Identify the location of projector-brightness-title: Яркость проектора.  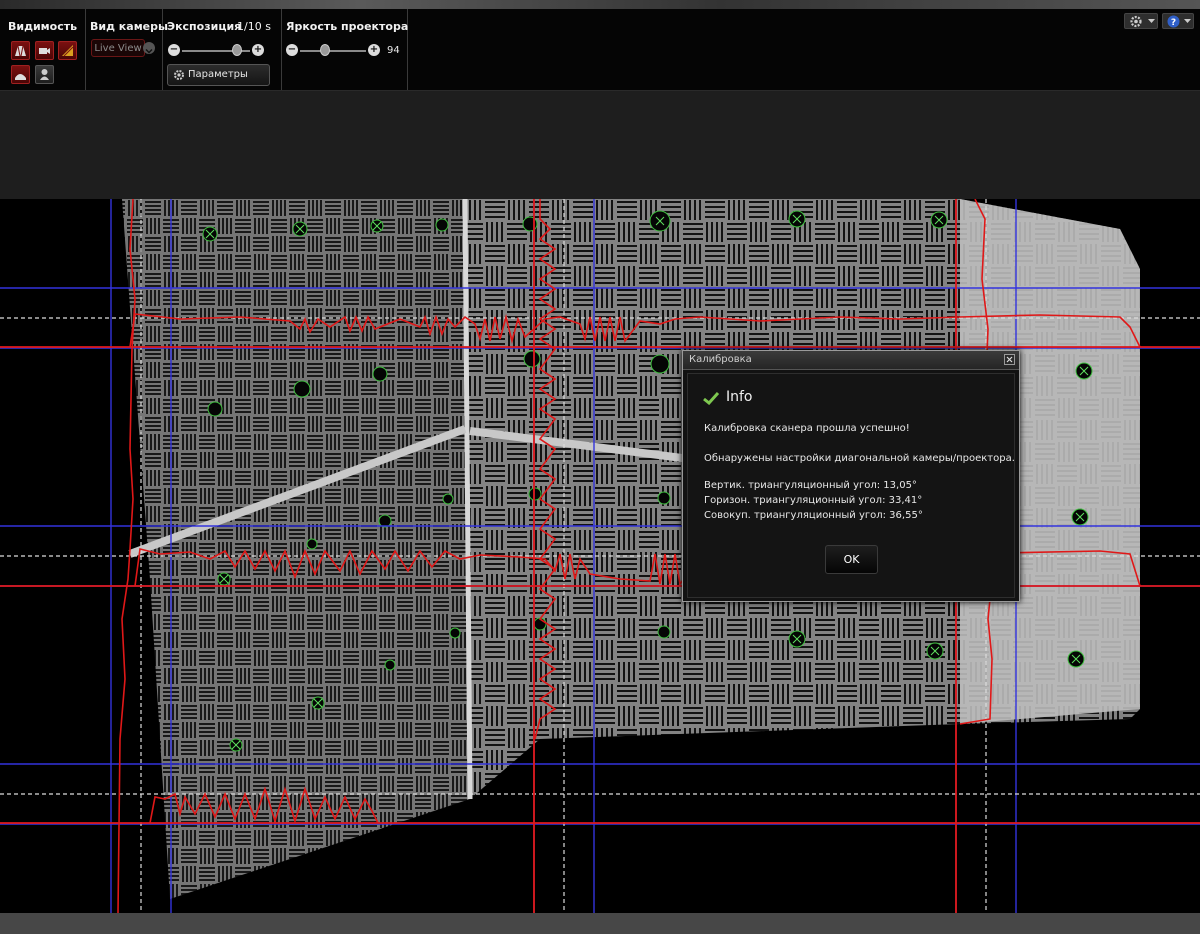
(347, 26).